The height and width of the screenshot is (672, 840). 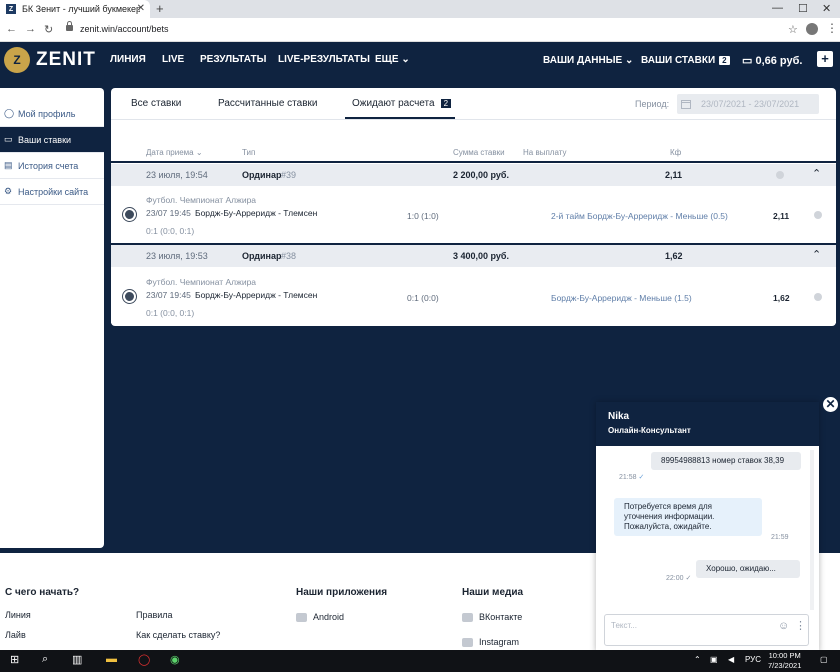 I want to click on bet-coef: 2,11, so click(x=674, y=175).